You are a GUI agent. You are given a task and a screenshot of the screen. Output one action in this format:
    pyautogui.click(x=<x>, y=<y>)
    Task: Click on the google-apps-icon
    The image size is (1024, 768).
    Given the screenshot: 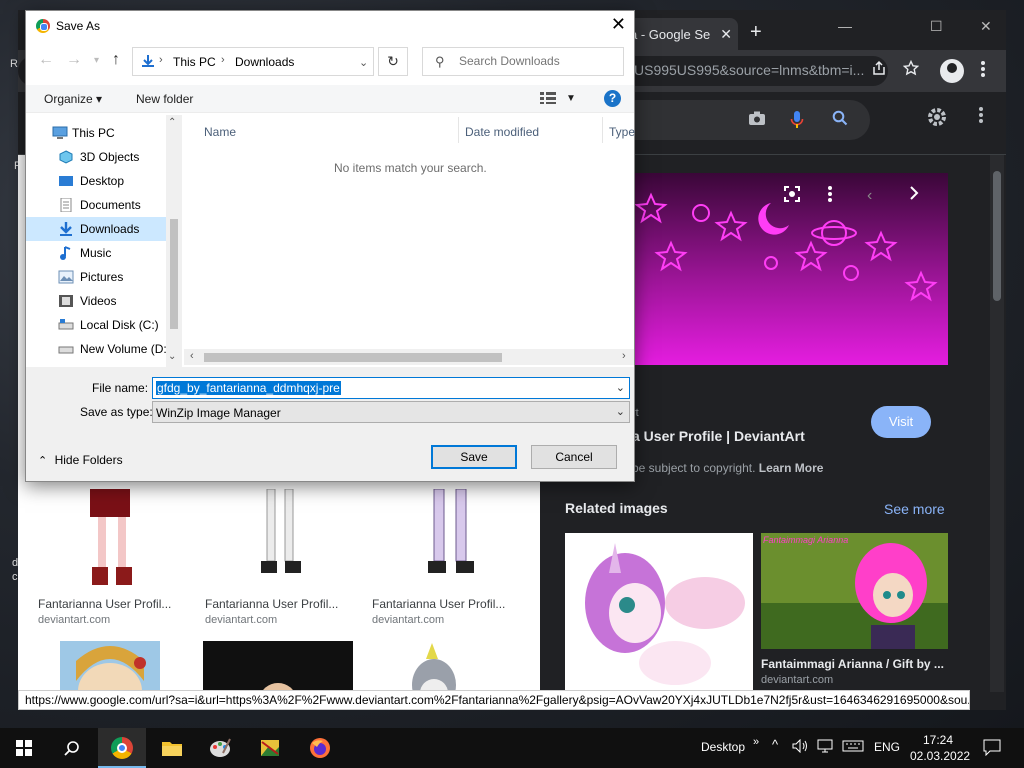 What is the action you would take?
    pyautogui.click(x=983, y=118)
    